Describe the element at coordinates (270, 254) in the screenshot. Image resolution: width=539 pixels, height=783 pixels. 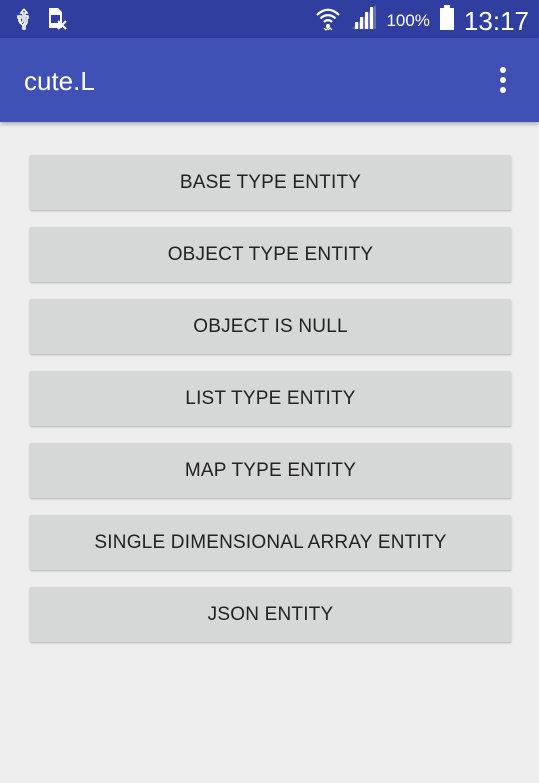
I see `object-type-entity-button: OBJECT TYPE ENTITY` at that location.